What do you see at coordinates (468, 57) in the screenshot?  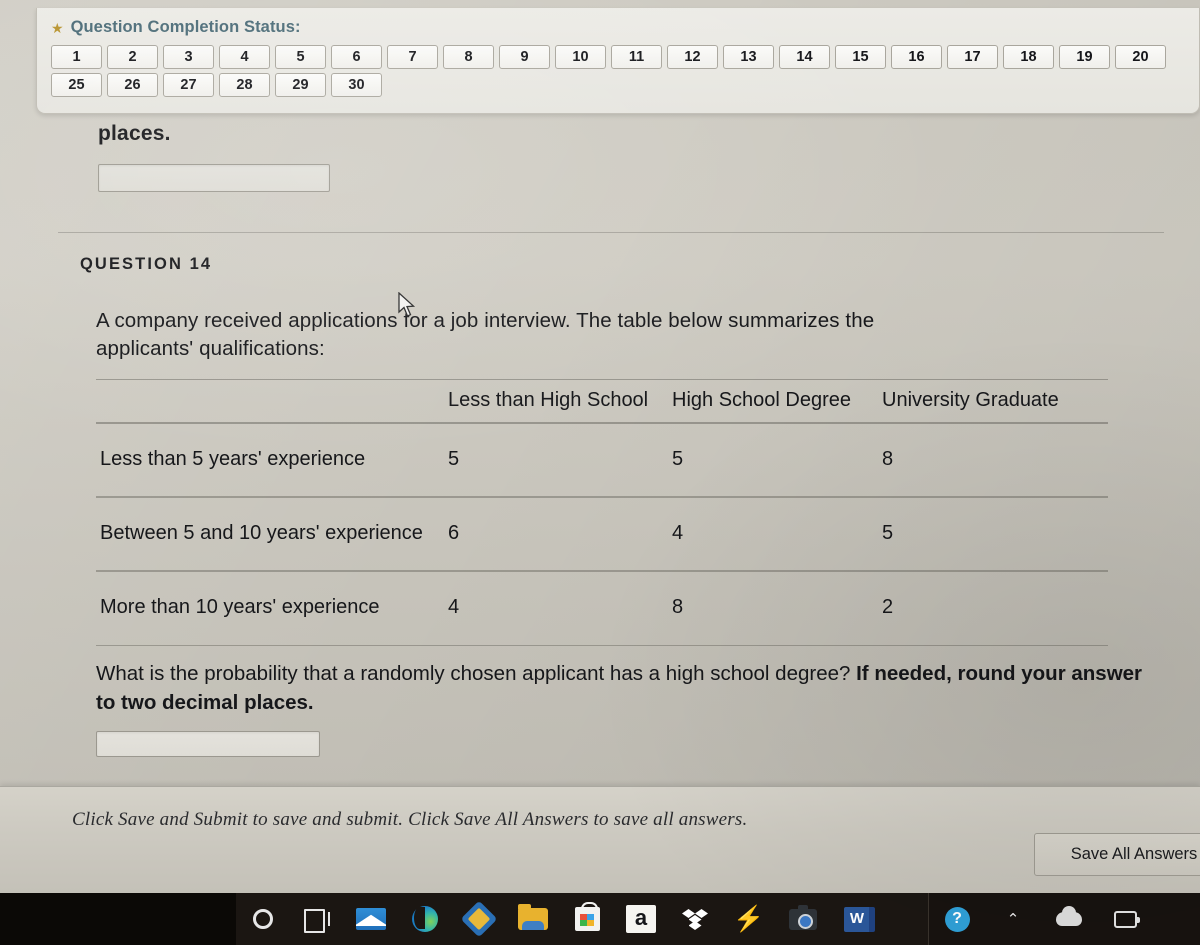 I see `question-number-button: 8` at bounding box center [468, 57].